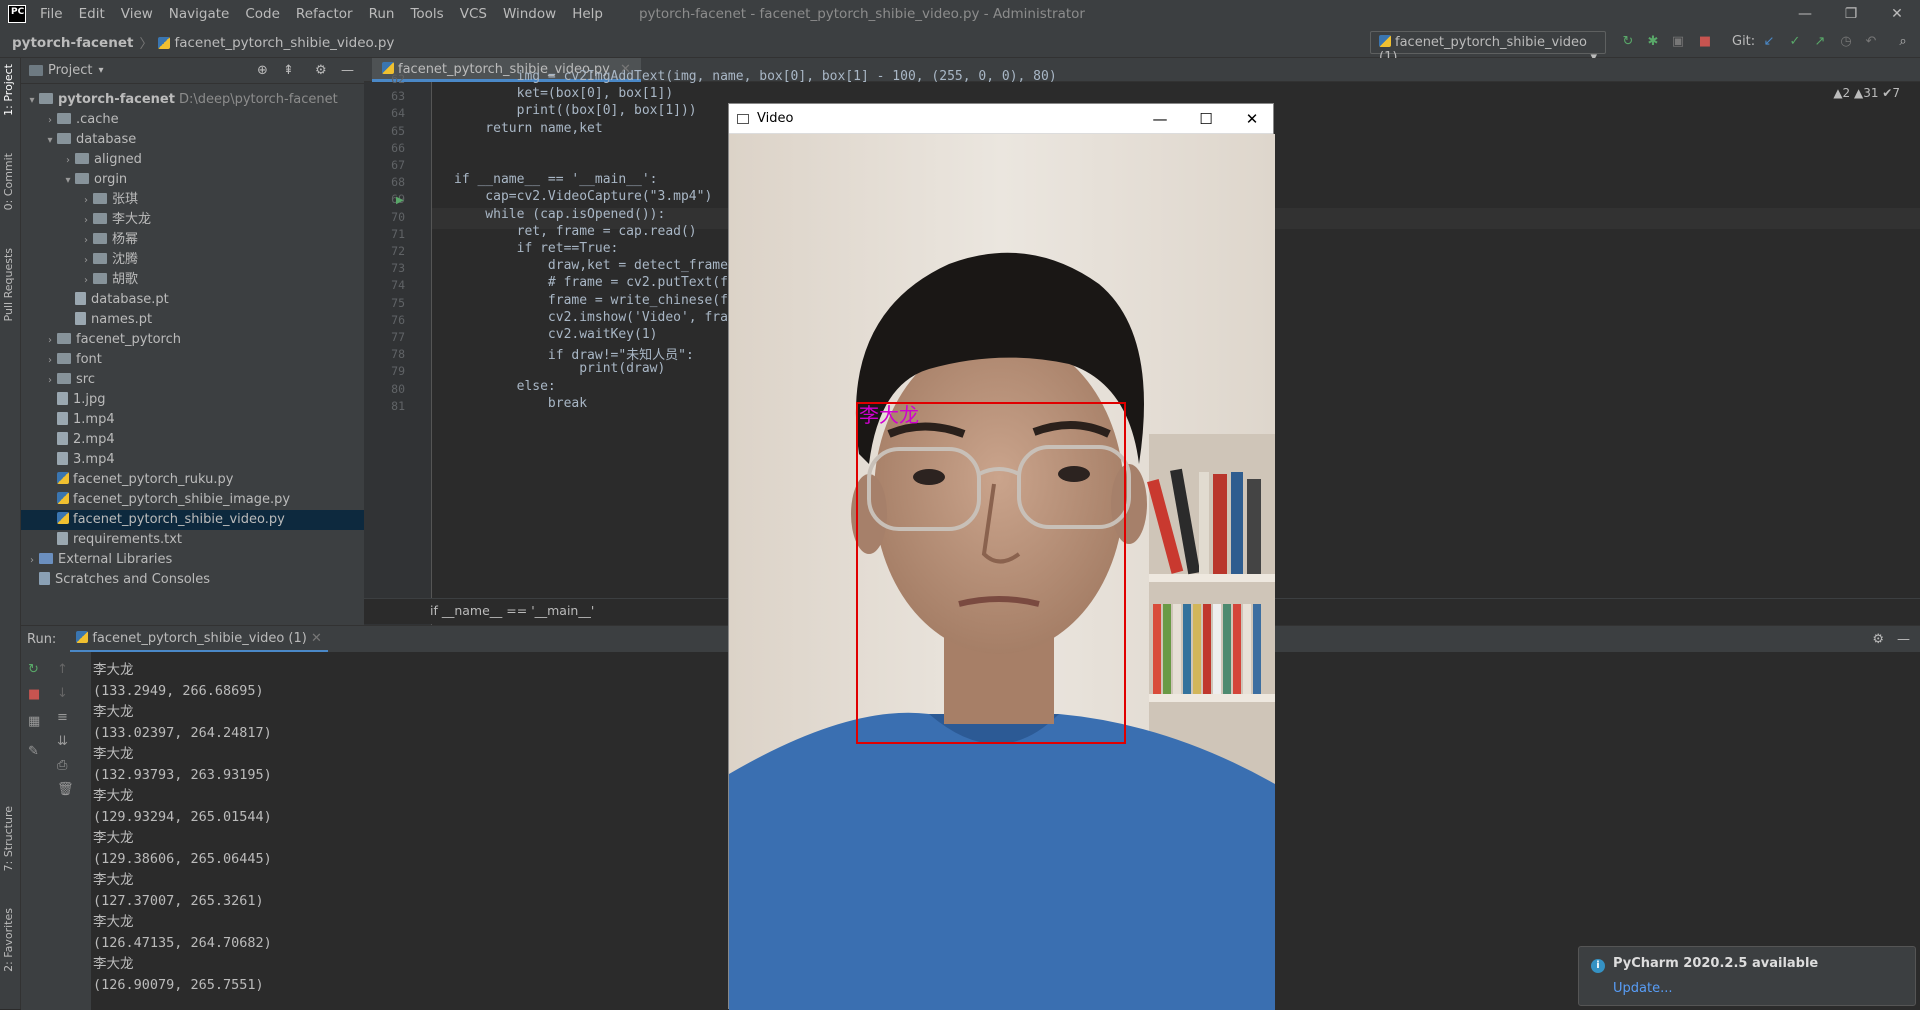 This screenshot has height=1010, width=1920. I want to click on close-icon: ✕, so click(316, 638).